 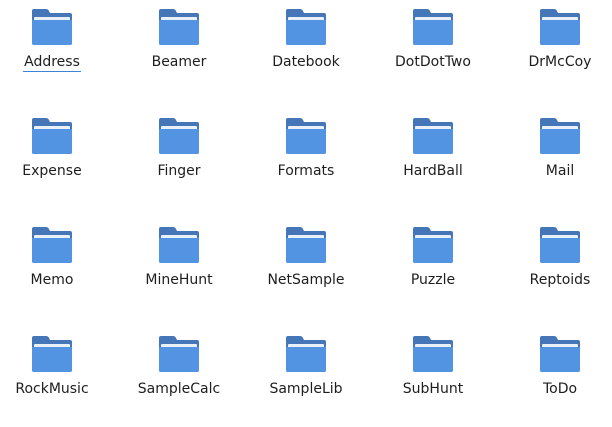 What do you see at coordinates (560, 171) in the screenshot?
I see `folder-label: Mail` at bounding box center [560, 171].